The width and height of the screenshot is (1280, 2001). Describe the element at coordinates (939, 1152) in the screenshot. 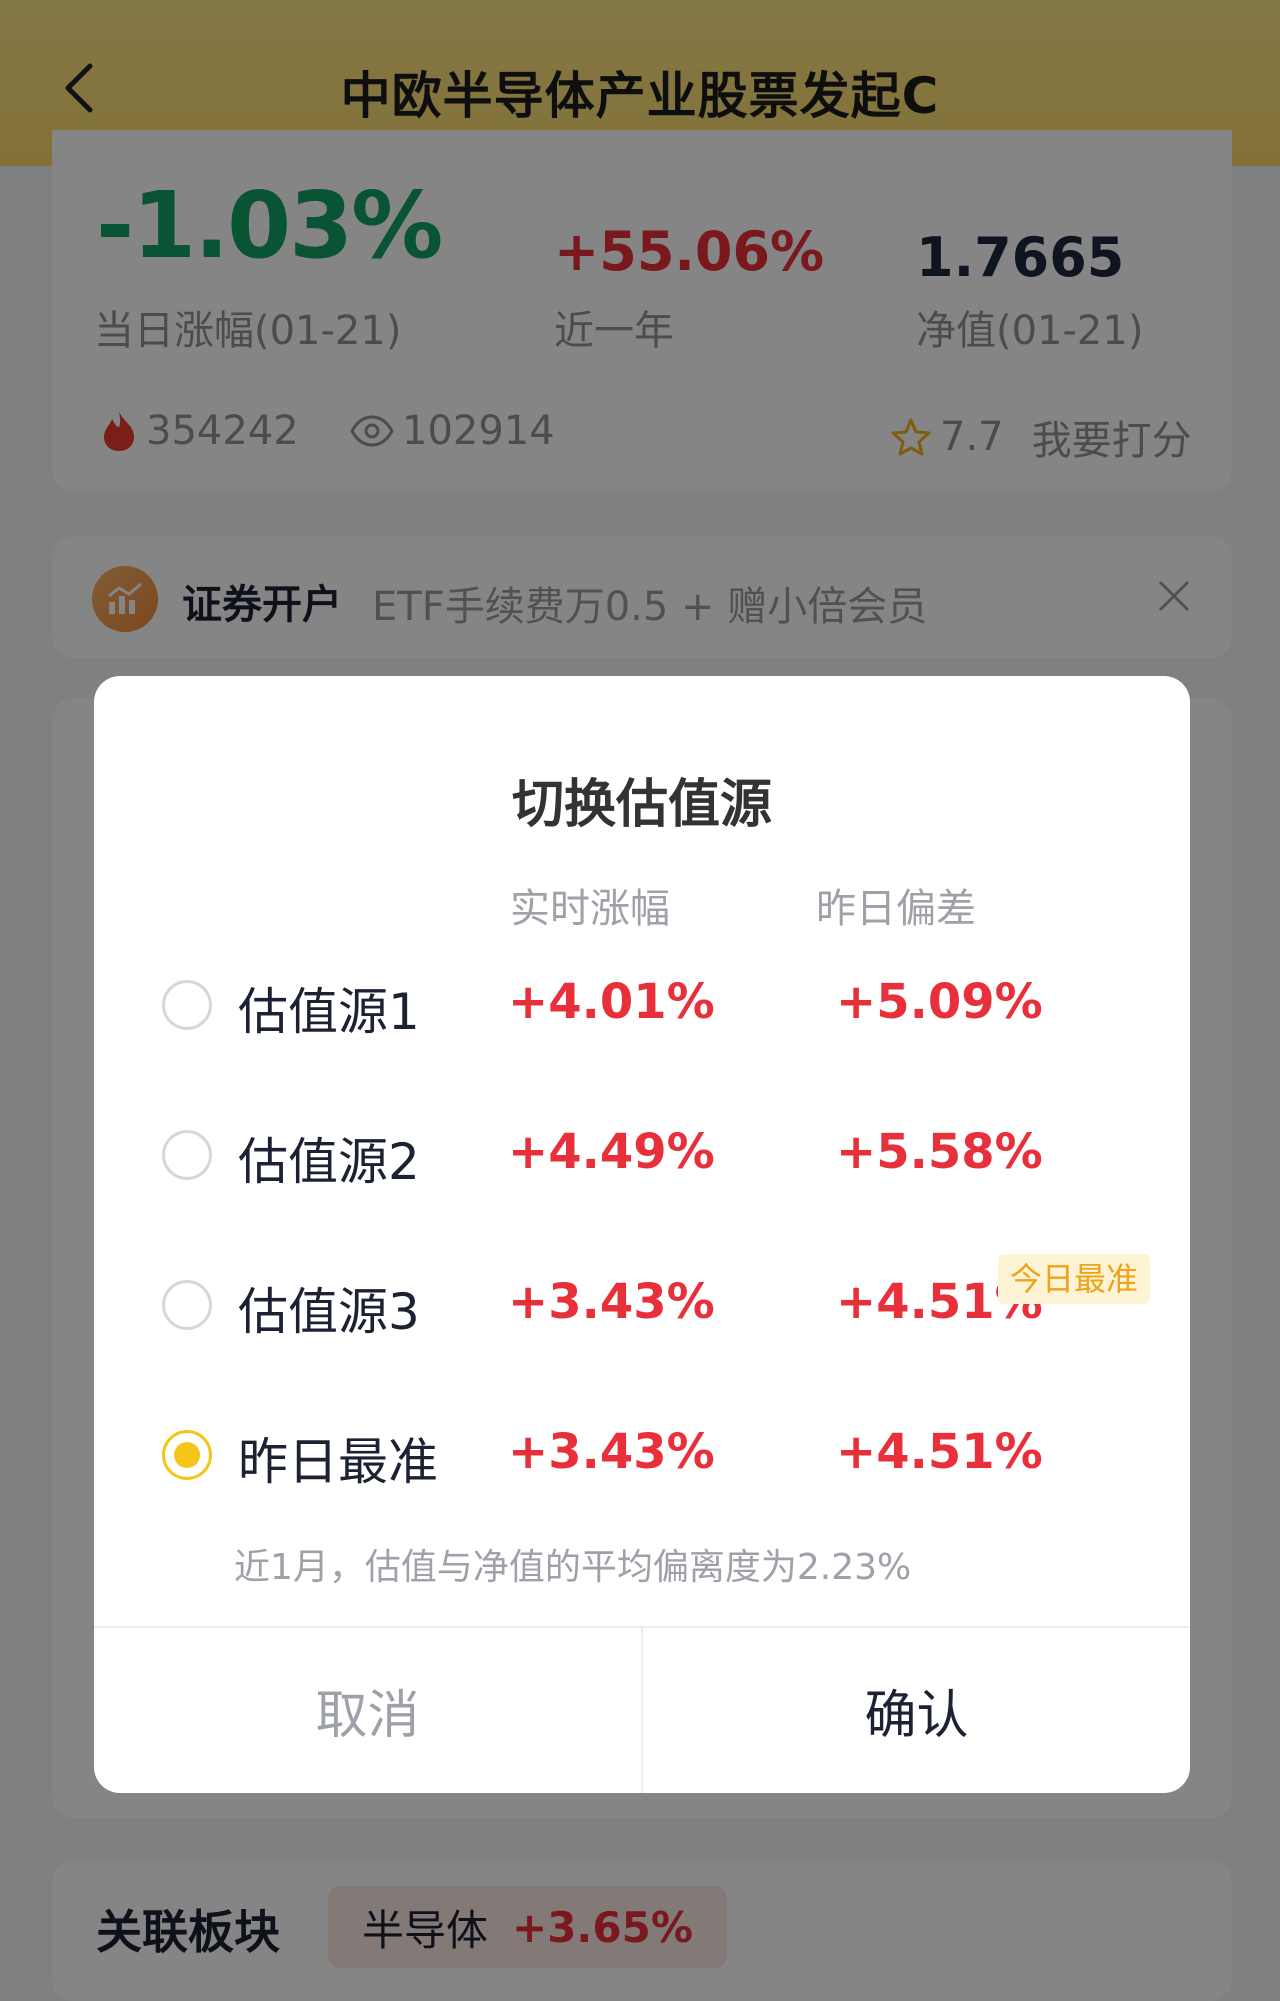

I see `option-yesterday-deviation: +5.58%` at that location.